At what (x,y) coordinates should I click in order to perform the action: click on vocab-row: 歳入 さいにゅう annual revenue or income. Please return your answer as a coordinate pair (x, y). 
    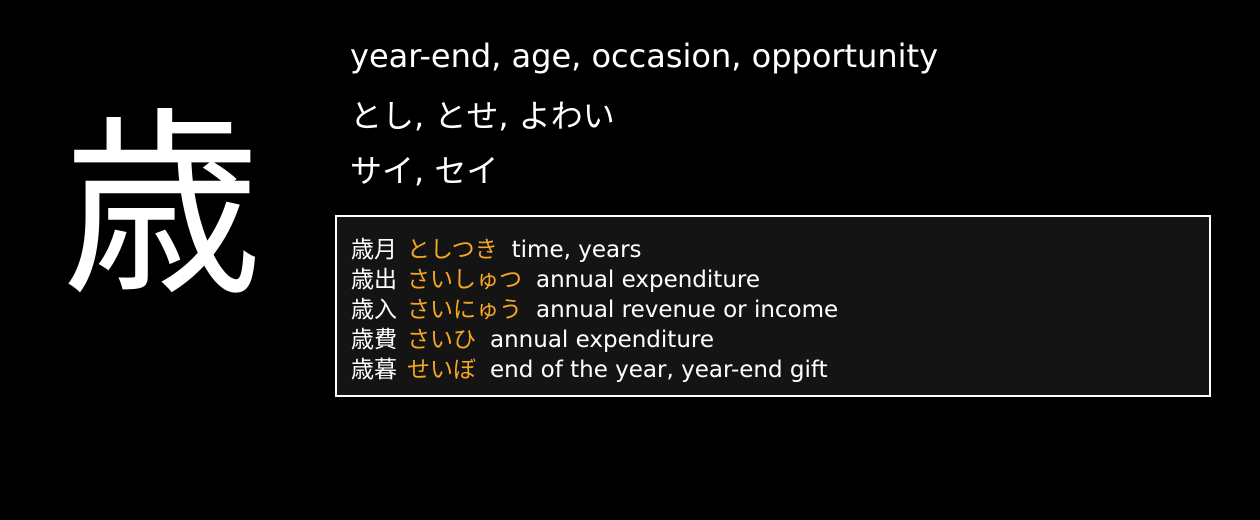
    Looking at the image, I should click on (594, 310).